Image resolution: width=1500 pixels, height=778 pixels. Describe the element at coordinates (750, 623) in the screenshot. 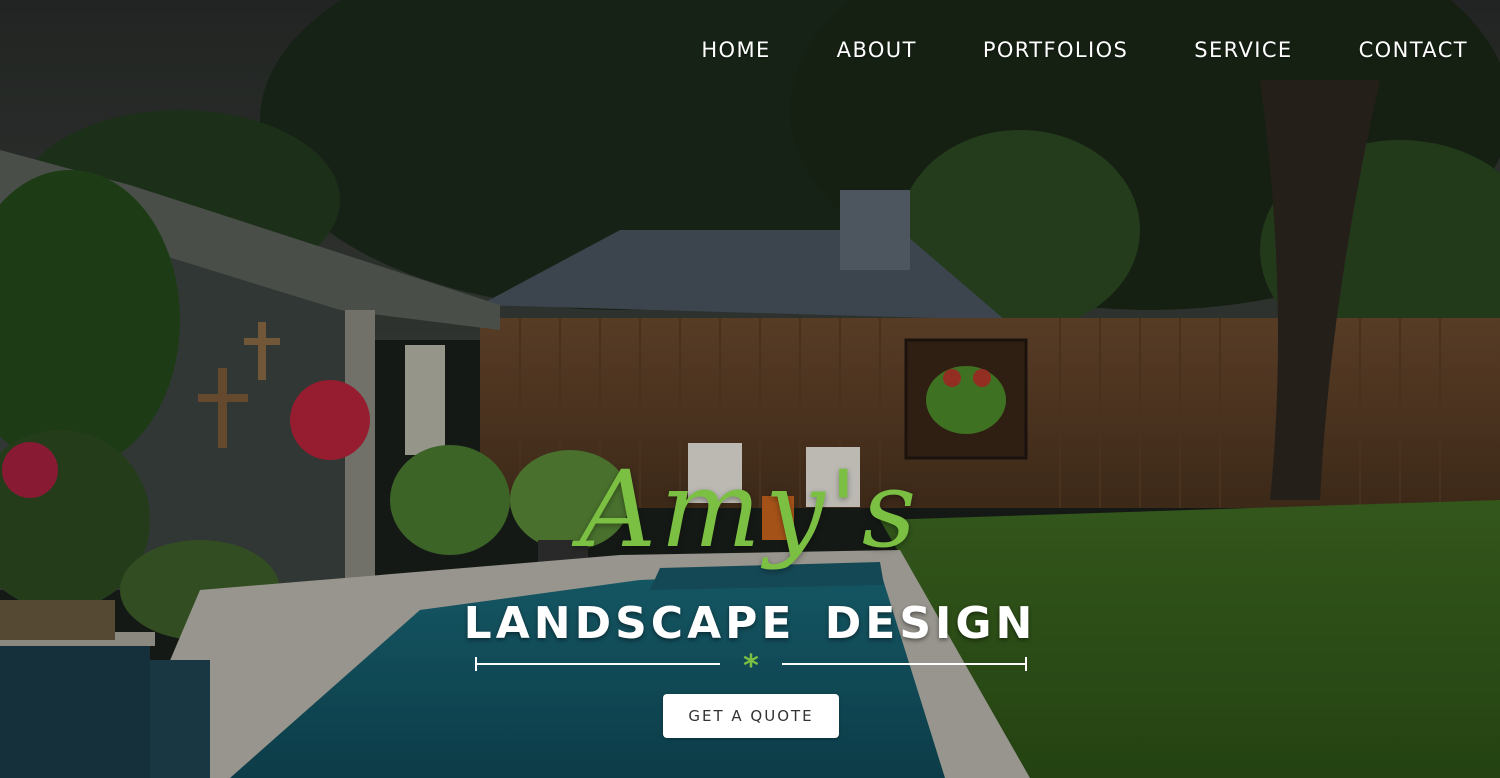

I see `brand-subtitle: LANDSCAPE DESIGN` at that location.